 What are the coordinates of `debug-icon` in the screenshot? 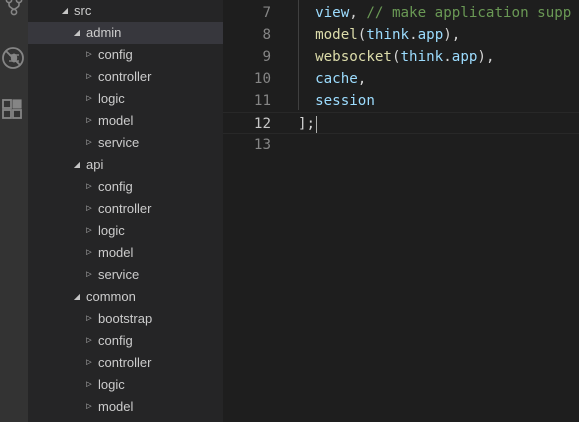 It's located at (14, 58).